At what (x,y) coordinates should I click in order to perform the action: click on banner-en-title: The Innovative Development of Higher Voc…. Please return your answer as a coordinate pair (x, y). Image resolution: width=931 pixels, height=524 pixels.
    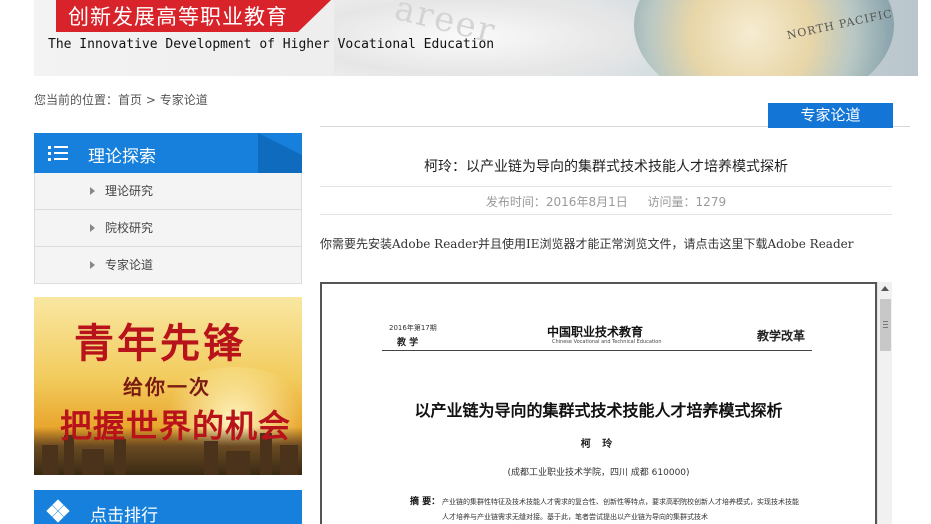
    Looking at the image, I should click on (271, 44).